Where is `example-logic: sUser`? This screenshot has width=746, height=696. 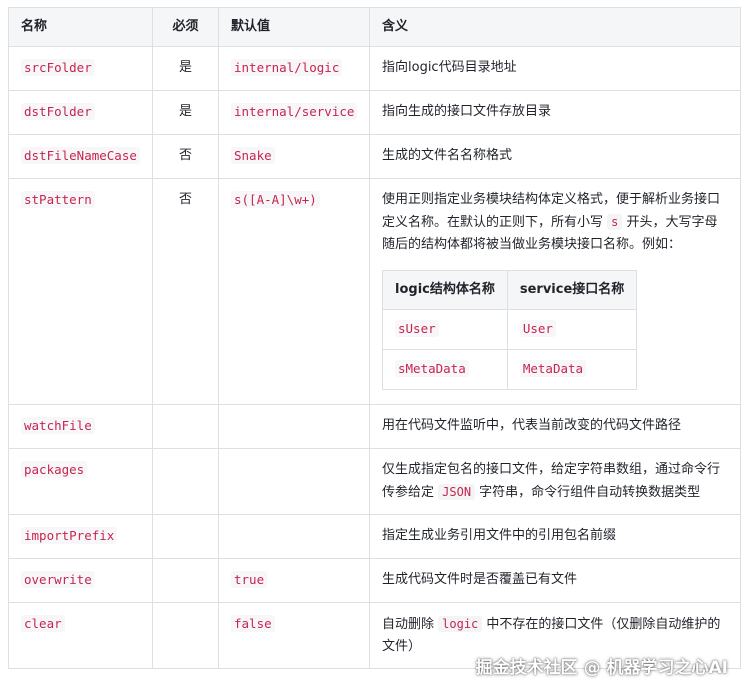 example-logic: sUser is located at coordinates (417, 328).